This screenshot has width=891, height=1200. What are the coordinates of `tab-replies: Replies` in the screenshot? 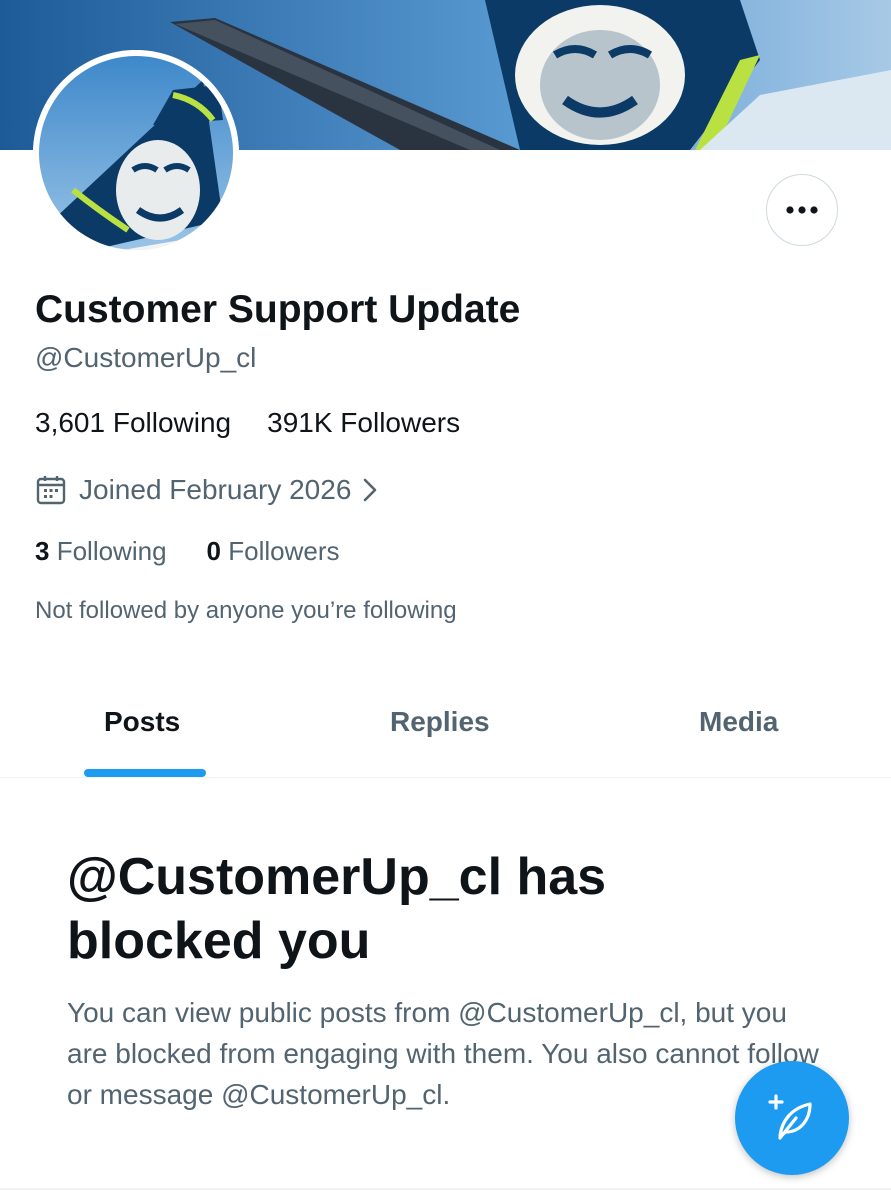 It's located at (440, 722).